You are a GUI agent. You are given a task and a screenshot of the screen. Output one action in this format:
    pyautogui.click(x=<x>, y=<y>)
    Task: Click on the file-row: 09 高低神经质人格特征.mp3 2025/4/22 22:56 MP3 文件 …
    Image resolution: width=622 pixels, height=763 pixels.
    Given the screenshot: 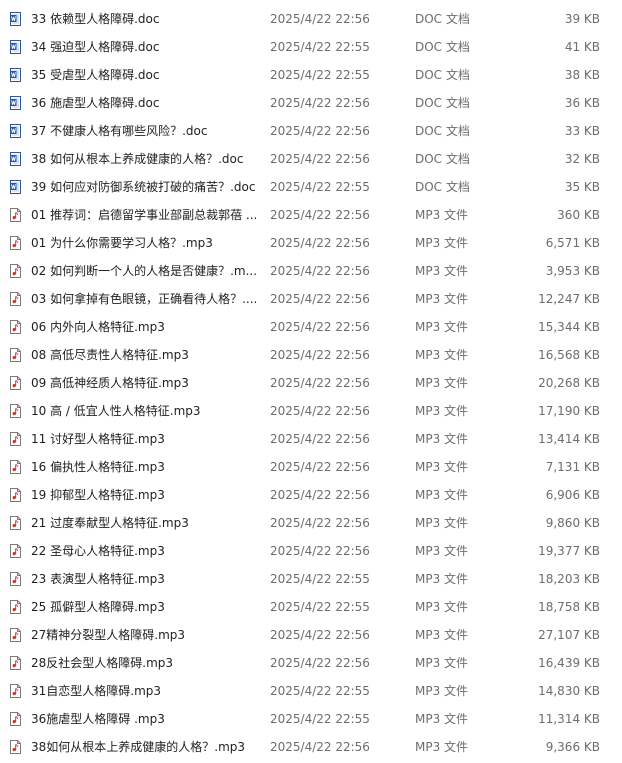 What is the action you would take?
    pyautogui.click(x=311, y=383)
    